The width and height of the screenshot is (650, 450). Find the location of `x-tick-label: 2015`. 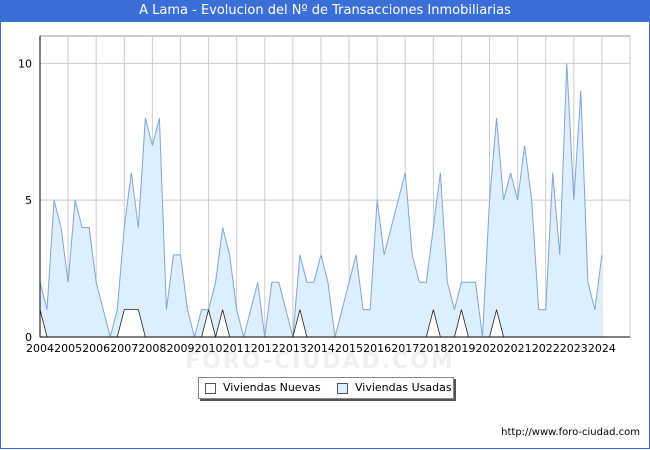

x-tick-label: 2015 is located at coordinates (349, 348).